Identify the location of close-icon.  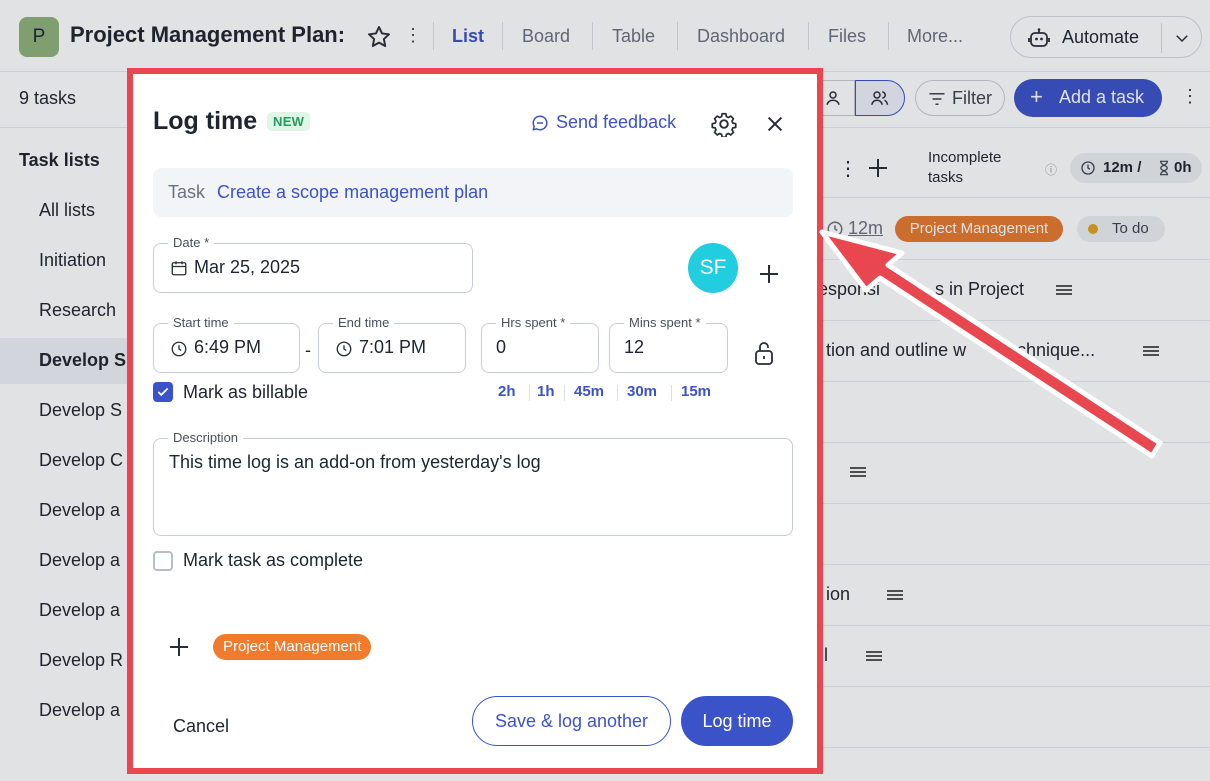
(775, 124).